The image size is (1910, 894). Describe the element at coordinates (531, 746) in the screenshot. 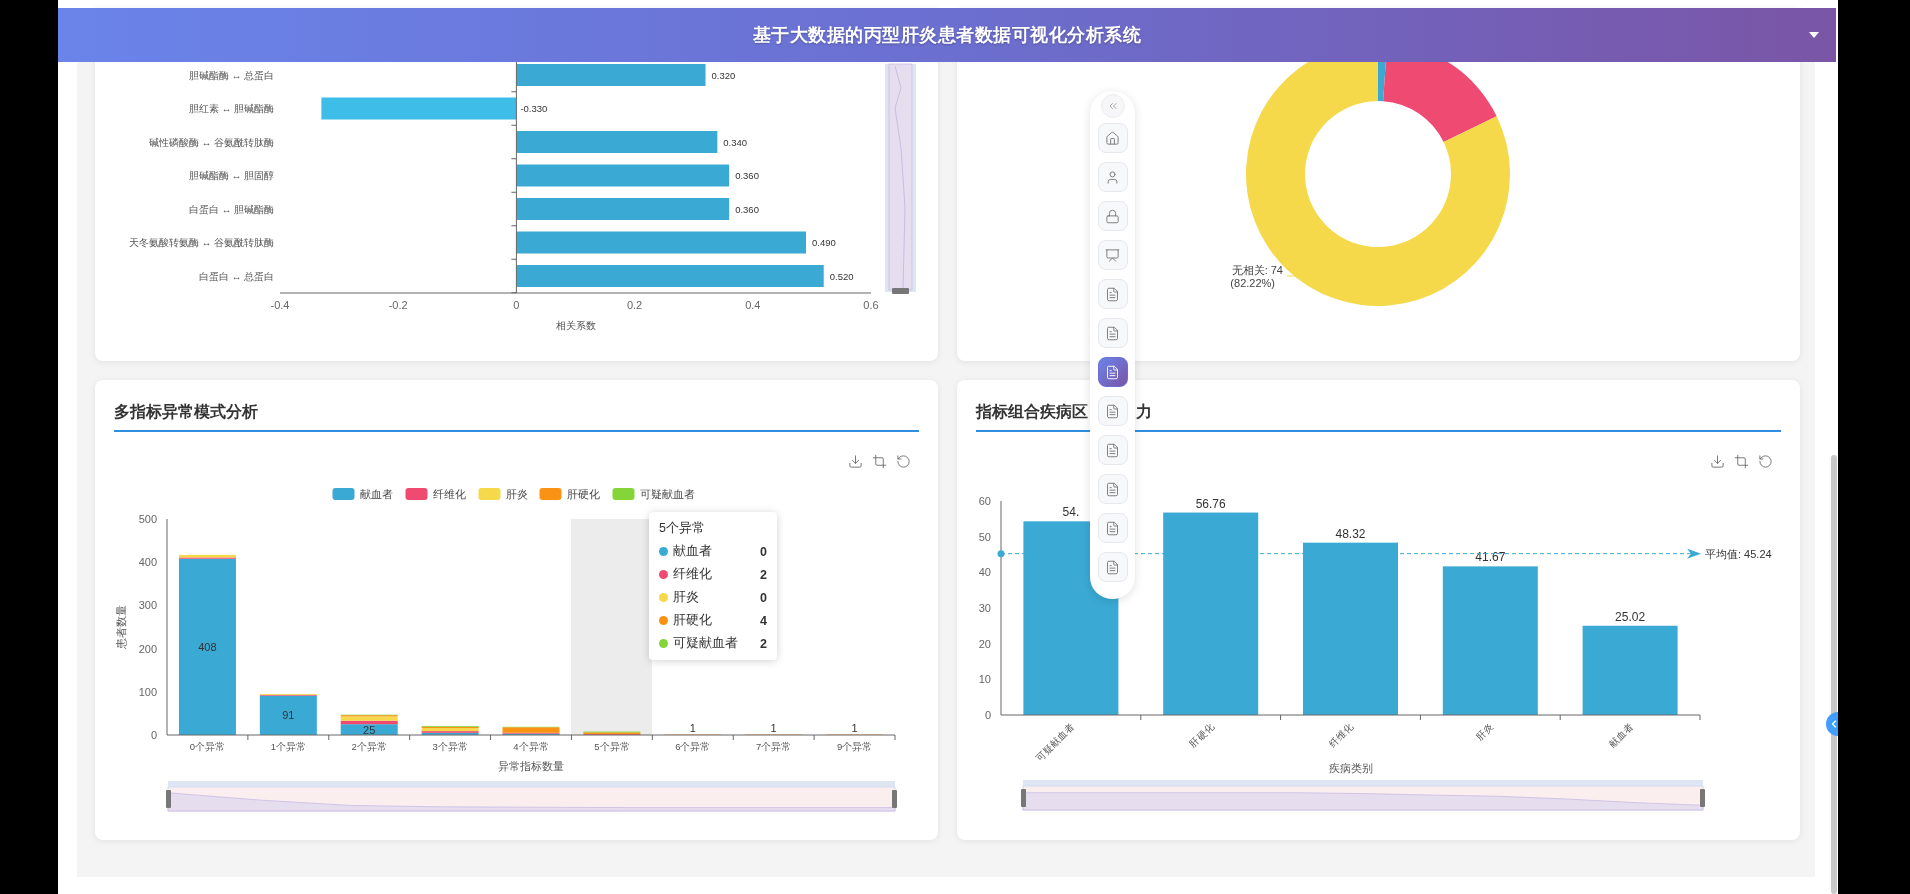

I see `category-label: 4个异常` at that location.